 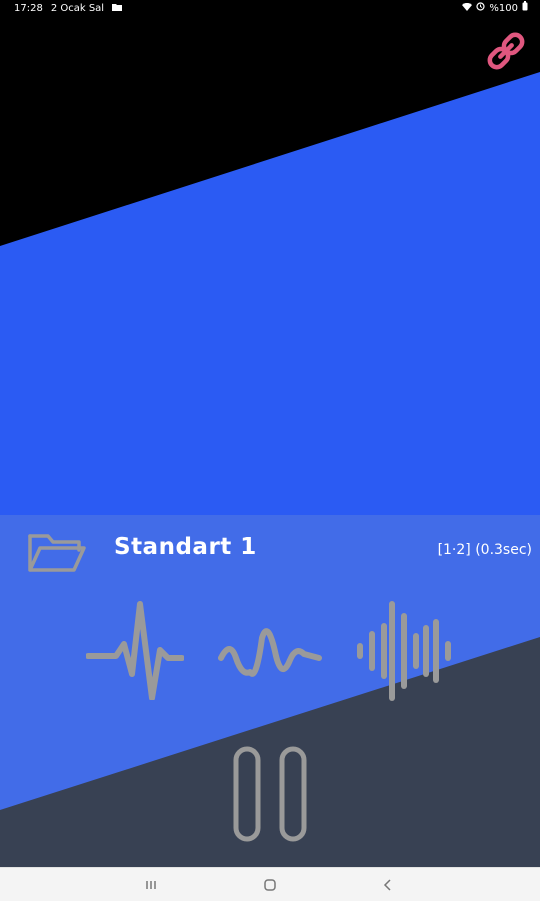 I want to click on recents-button, so click(x=151, y=885).